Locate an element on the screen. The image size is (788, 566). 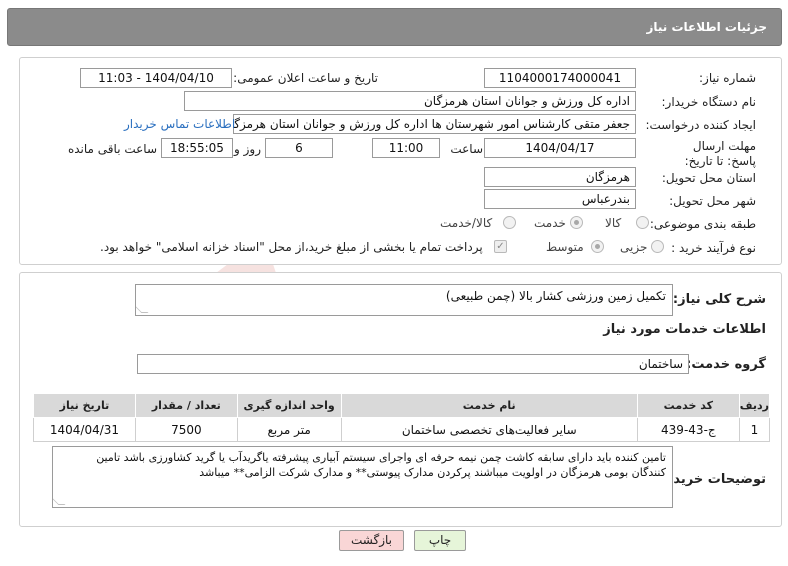
remaining-field: 18:55:05 is located at coordinates (197, 148).